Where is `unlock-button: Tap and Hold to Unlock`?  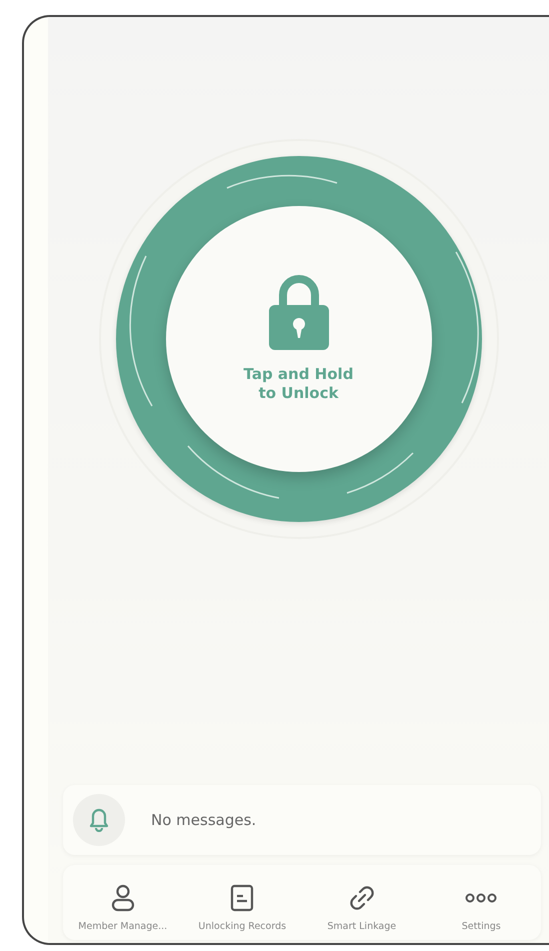 unlock-button: Tap and Hold to Unlock is located at coordinates (299, 339).